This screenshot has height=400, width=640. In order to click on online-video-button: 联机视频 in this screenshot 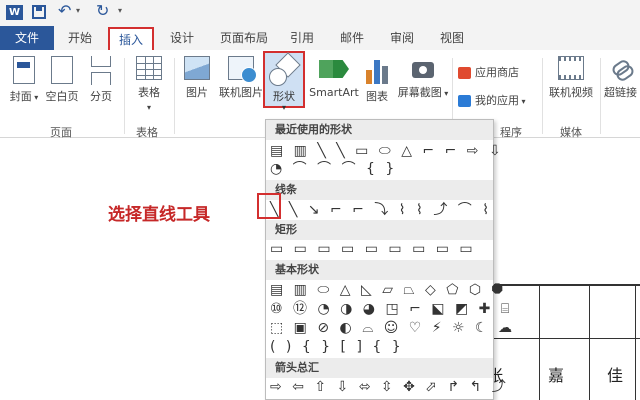, I will do `click(571, 78)`.